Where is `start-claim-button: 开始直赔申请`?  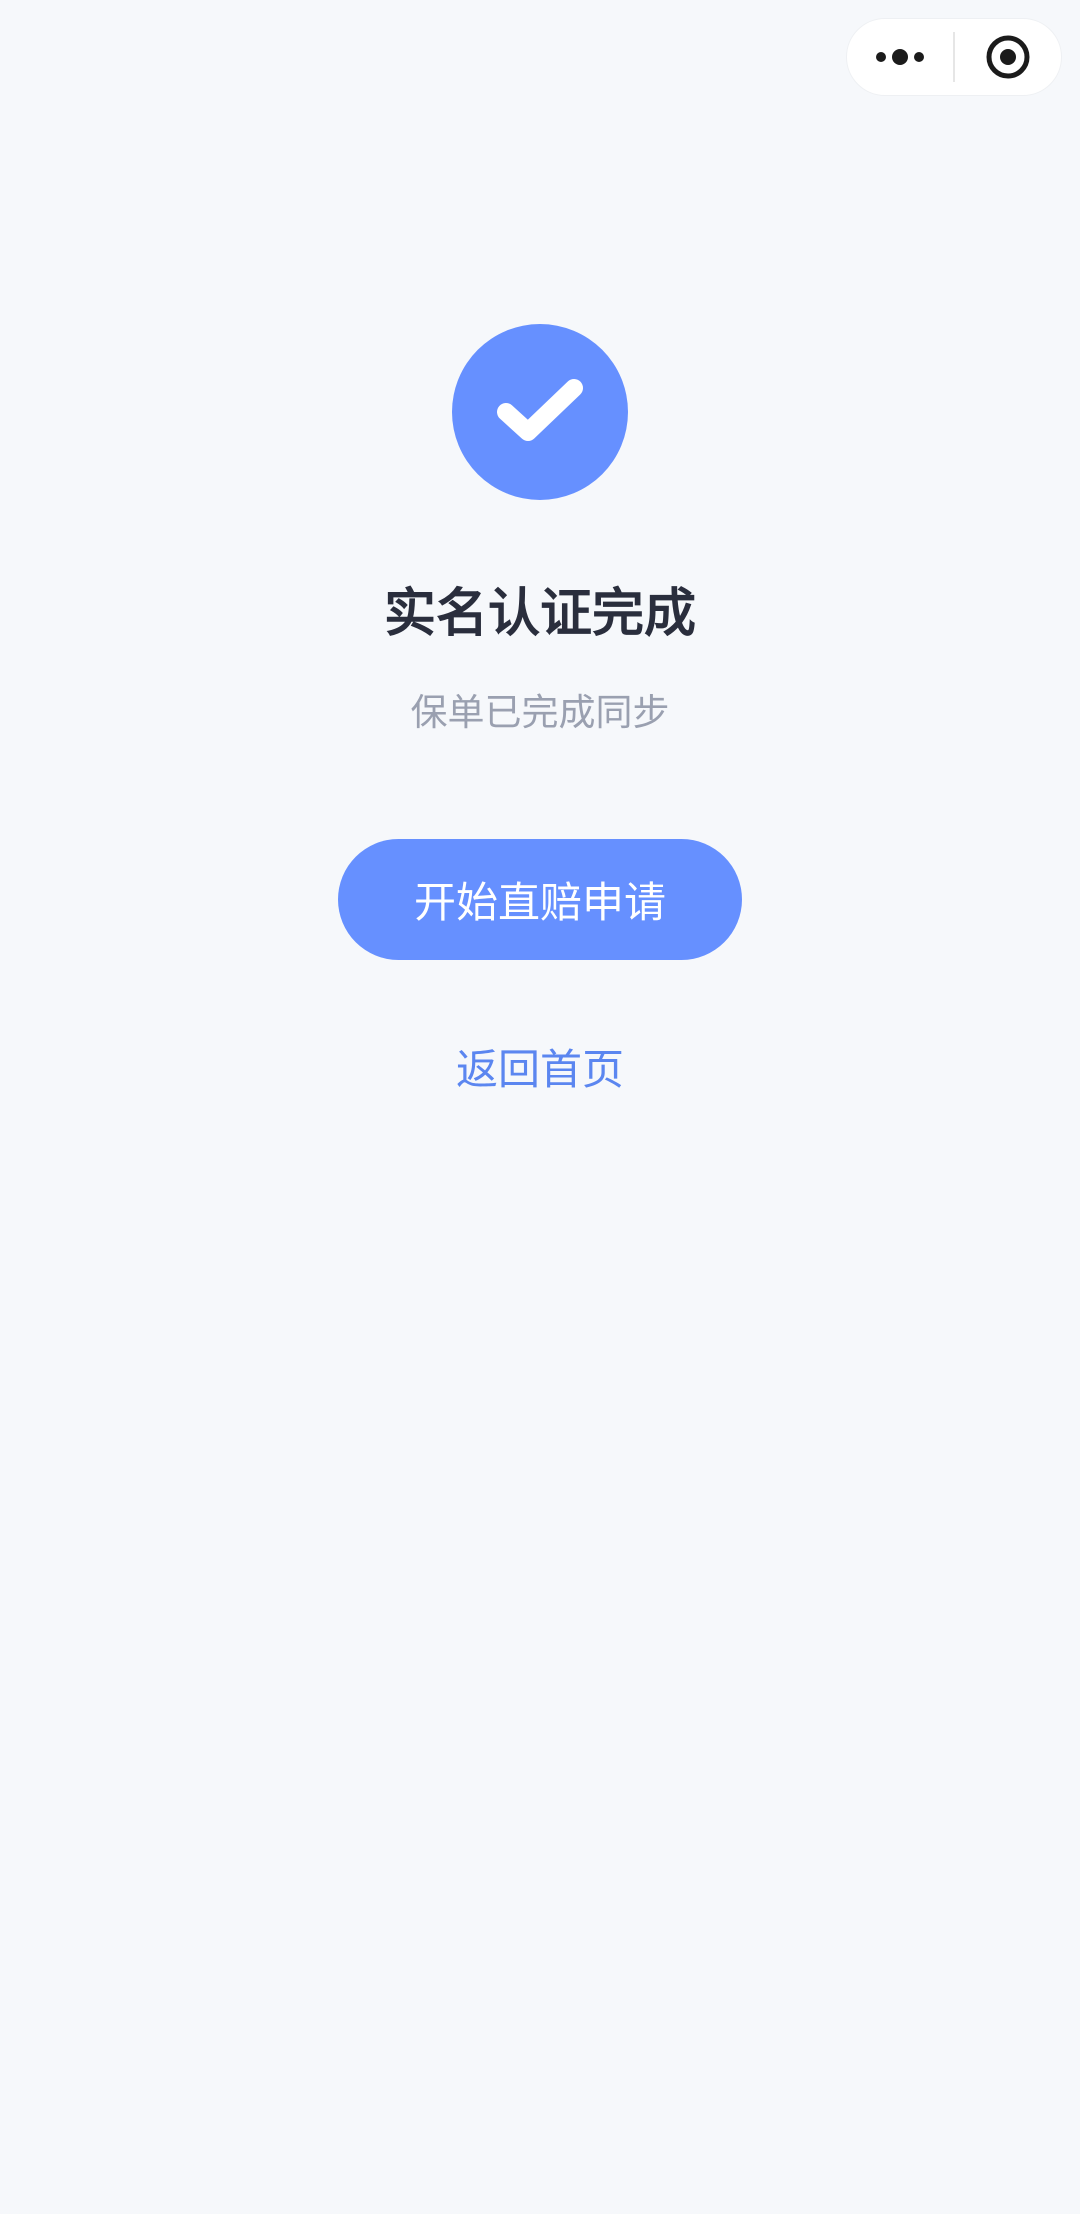 start-claim-button: 开始直赔申请 is located at coordinates (540, 899).